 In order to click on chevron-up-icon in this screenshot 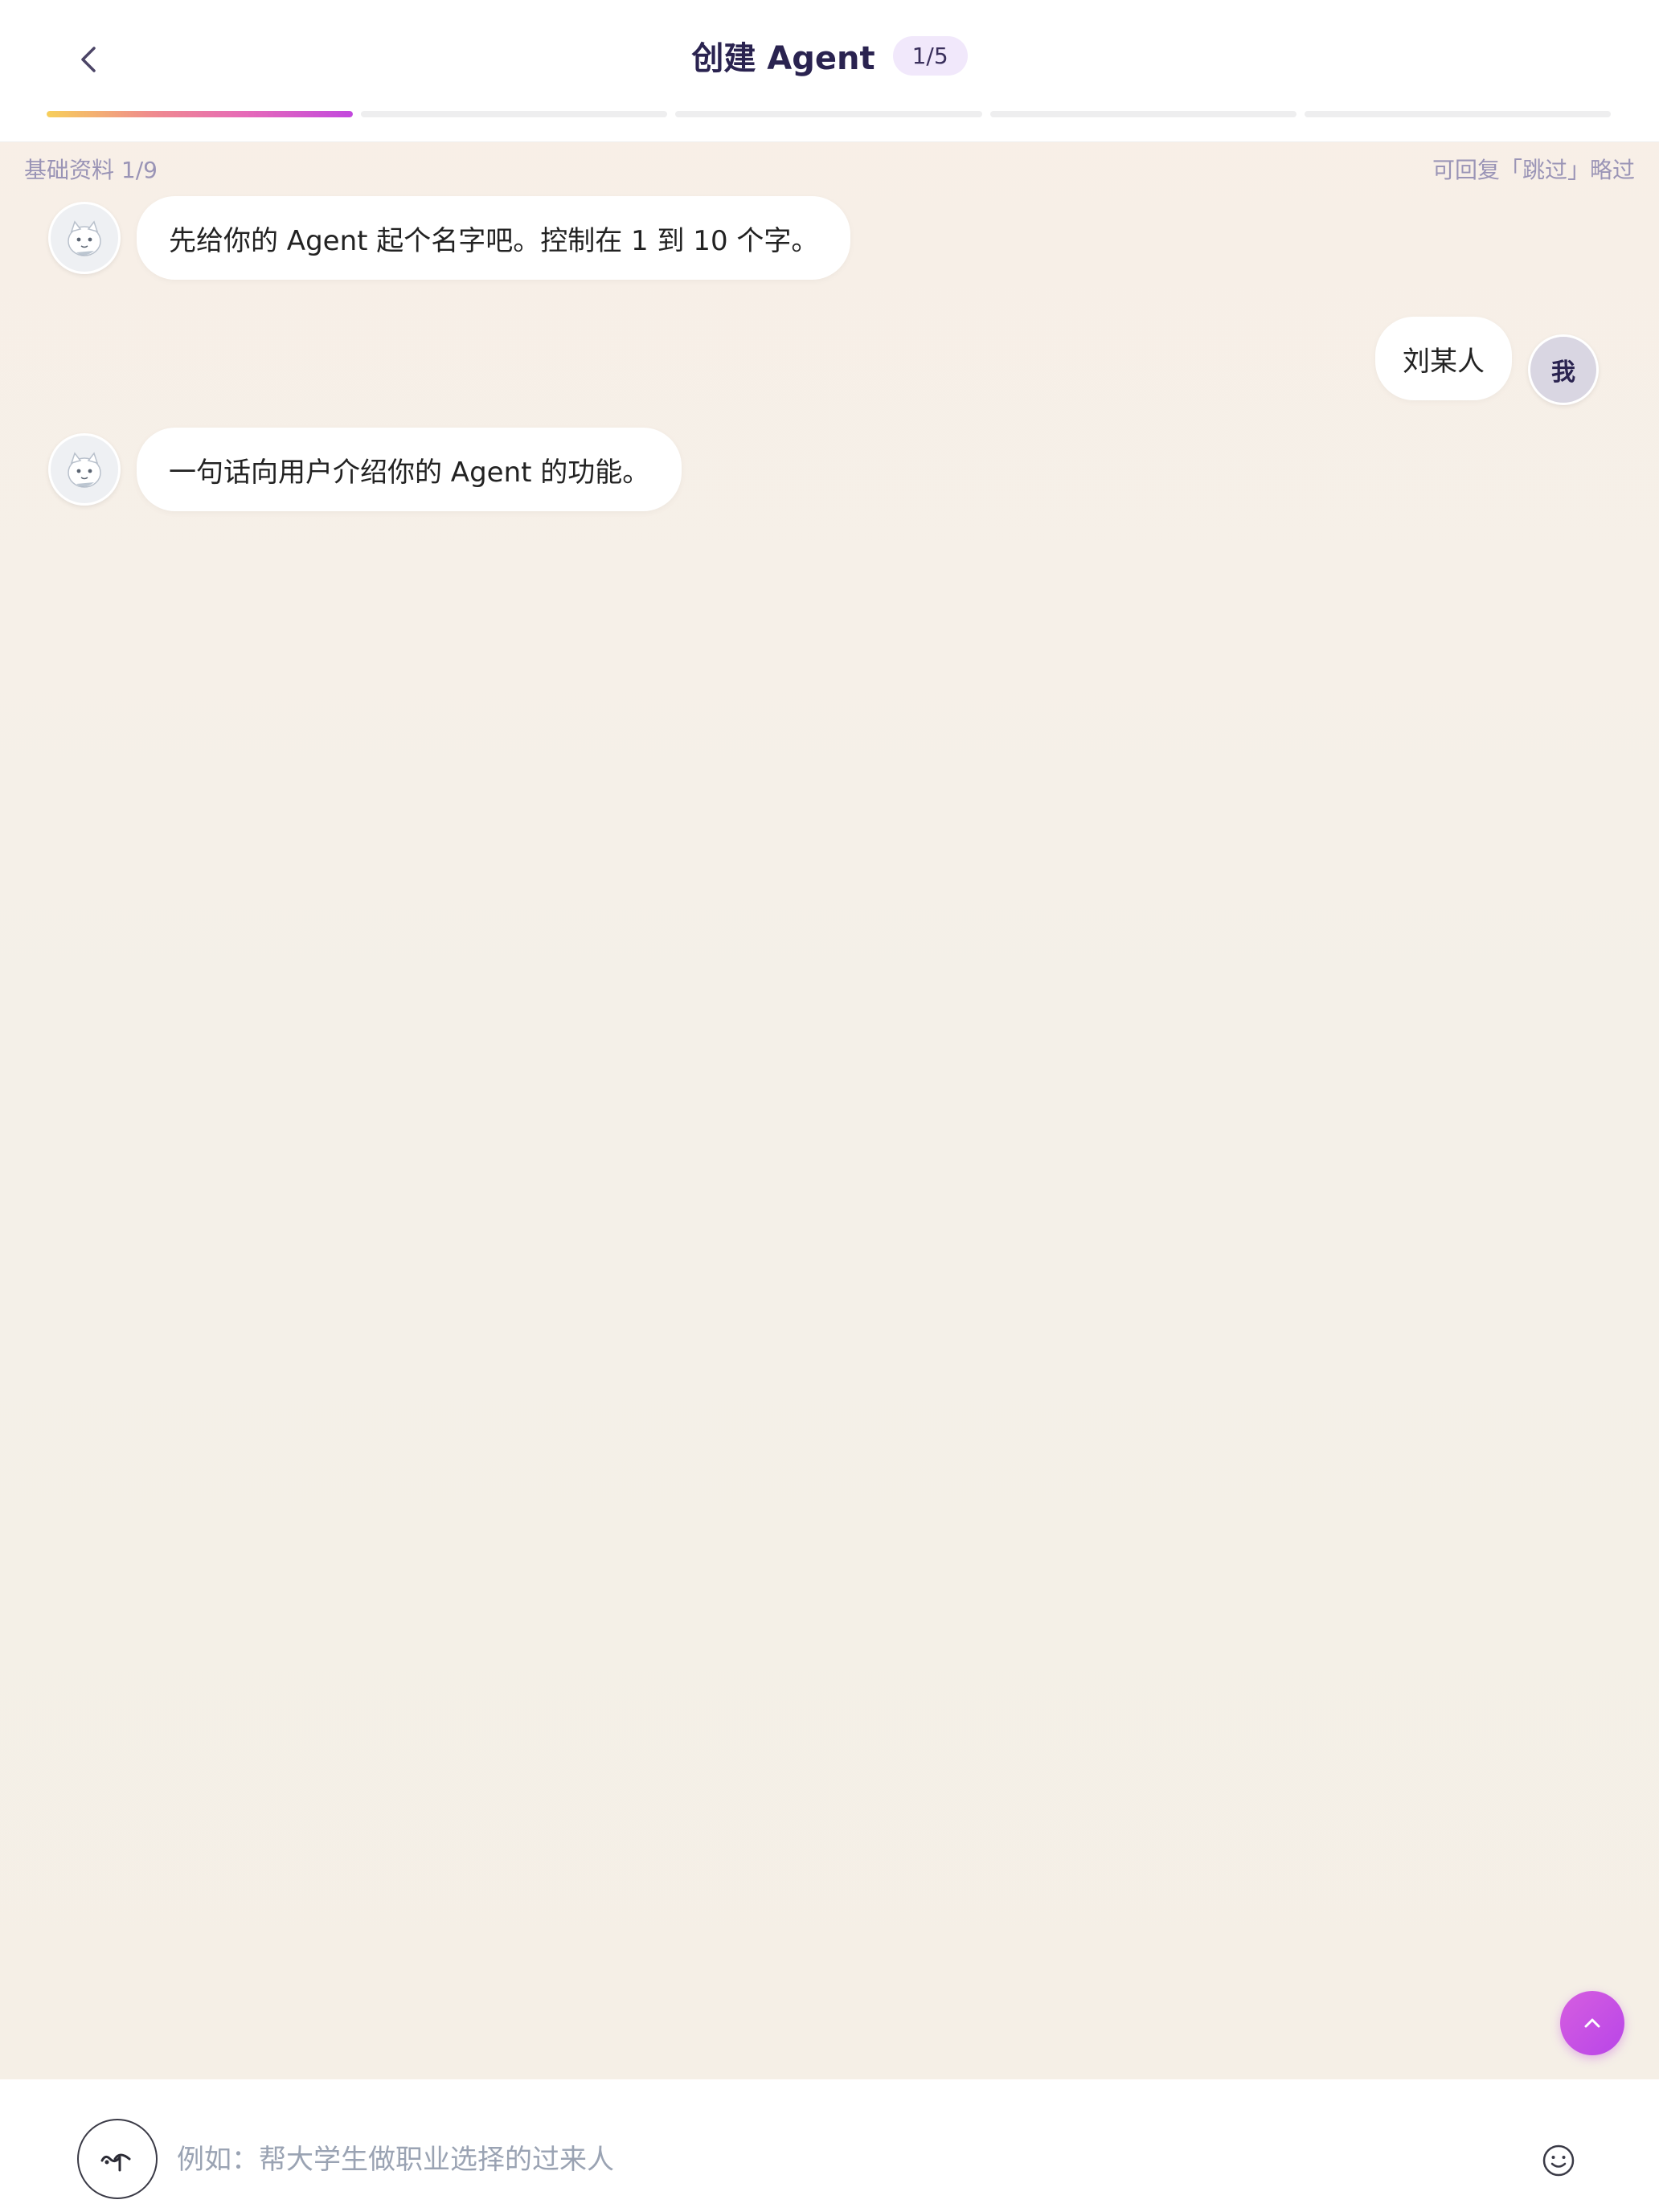, I will do `click(1592, 2023)`.